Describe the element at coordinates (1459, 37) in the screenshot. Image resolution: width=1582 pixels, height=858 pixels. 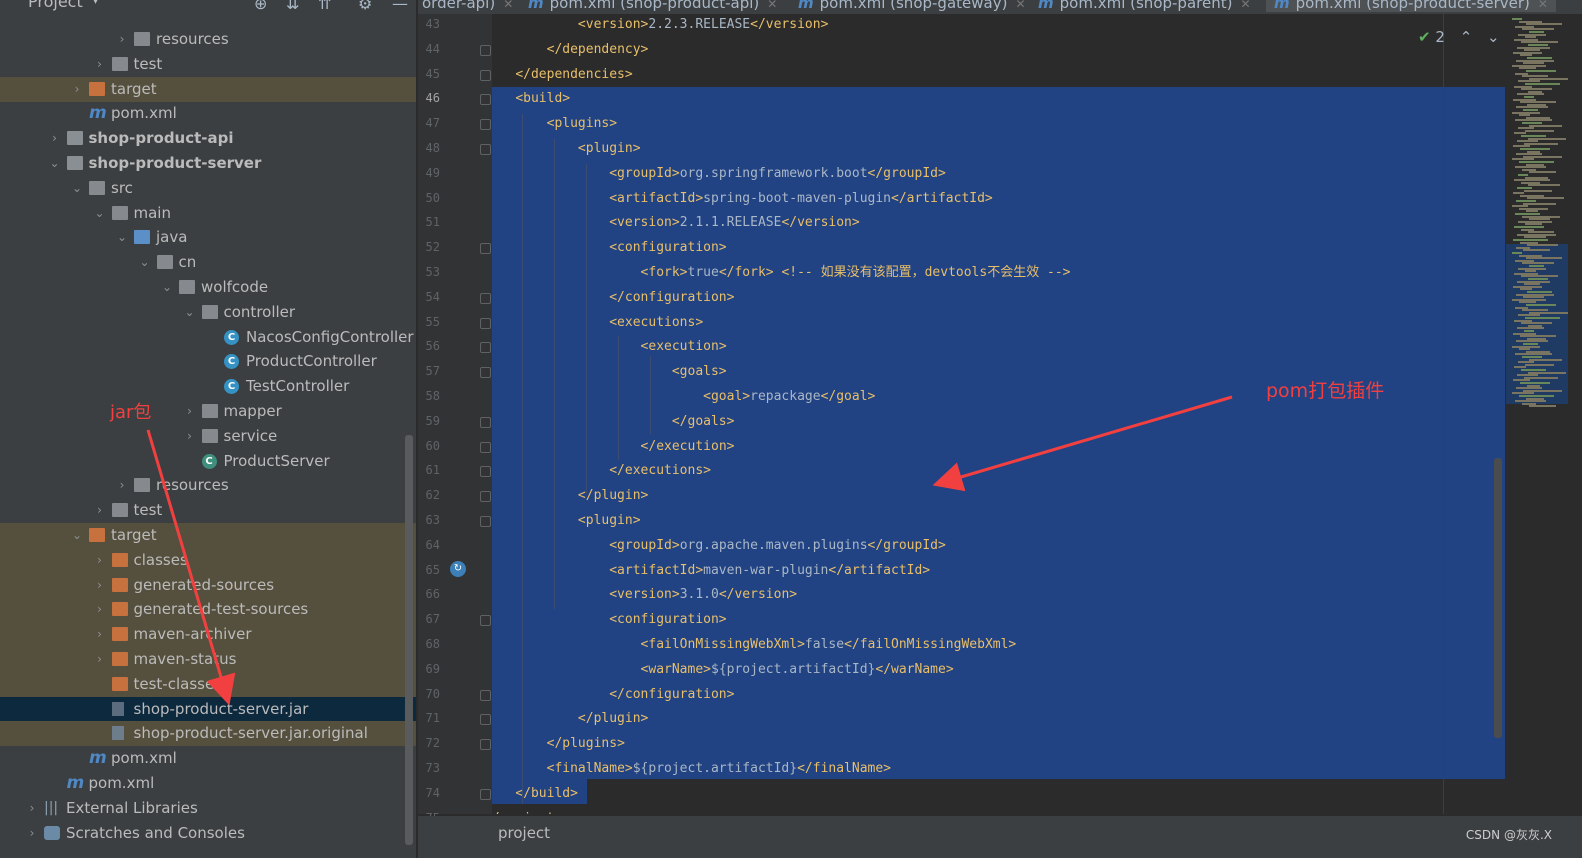
I see `inspection-widget: ✔ 2 ⌃ ⌄` at that location.